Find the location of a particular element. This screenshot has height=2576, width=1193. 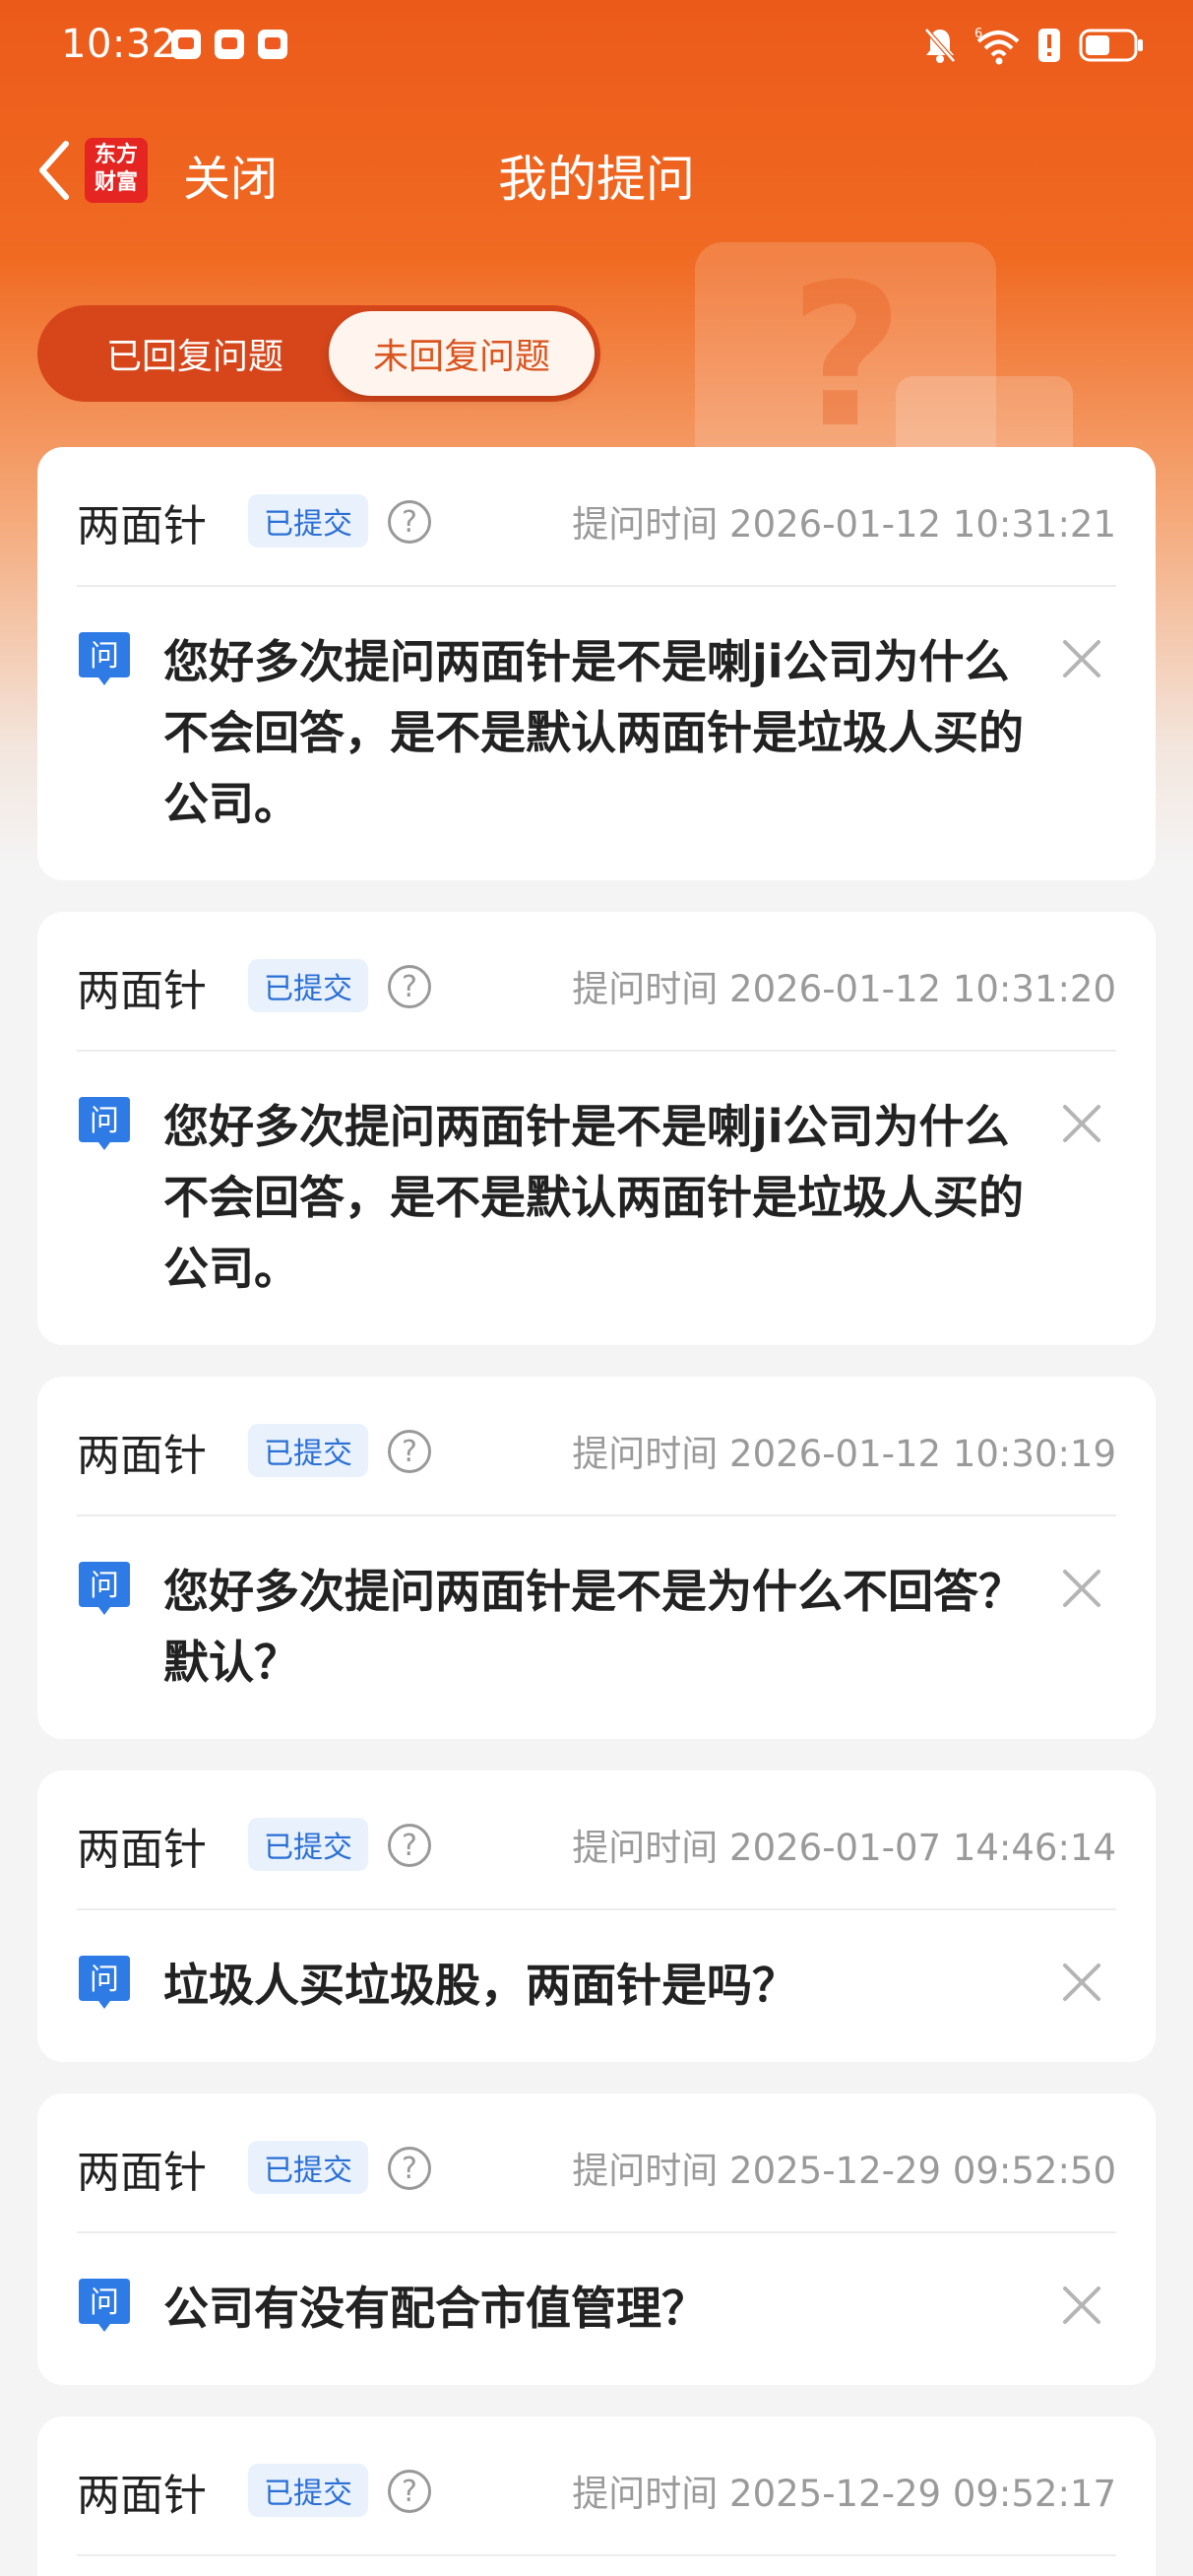

card-header: 两面针 已提交 ? 提问时间 2026-01-07 14:46:14 is located at coordinates (596, 1840).